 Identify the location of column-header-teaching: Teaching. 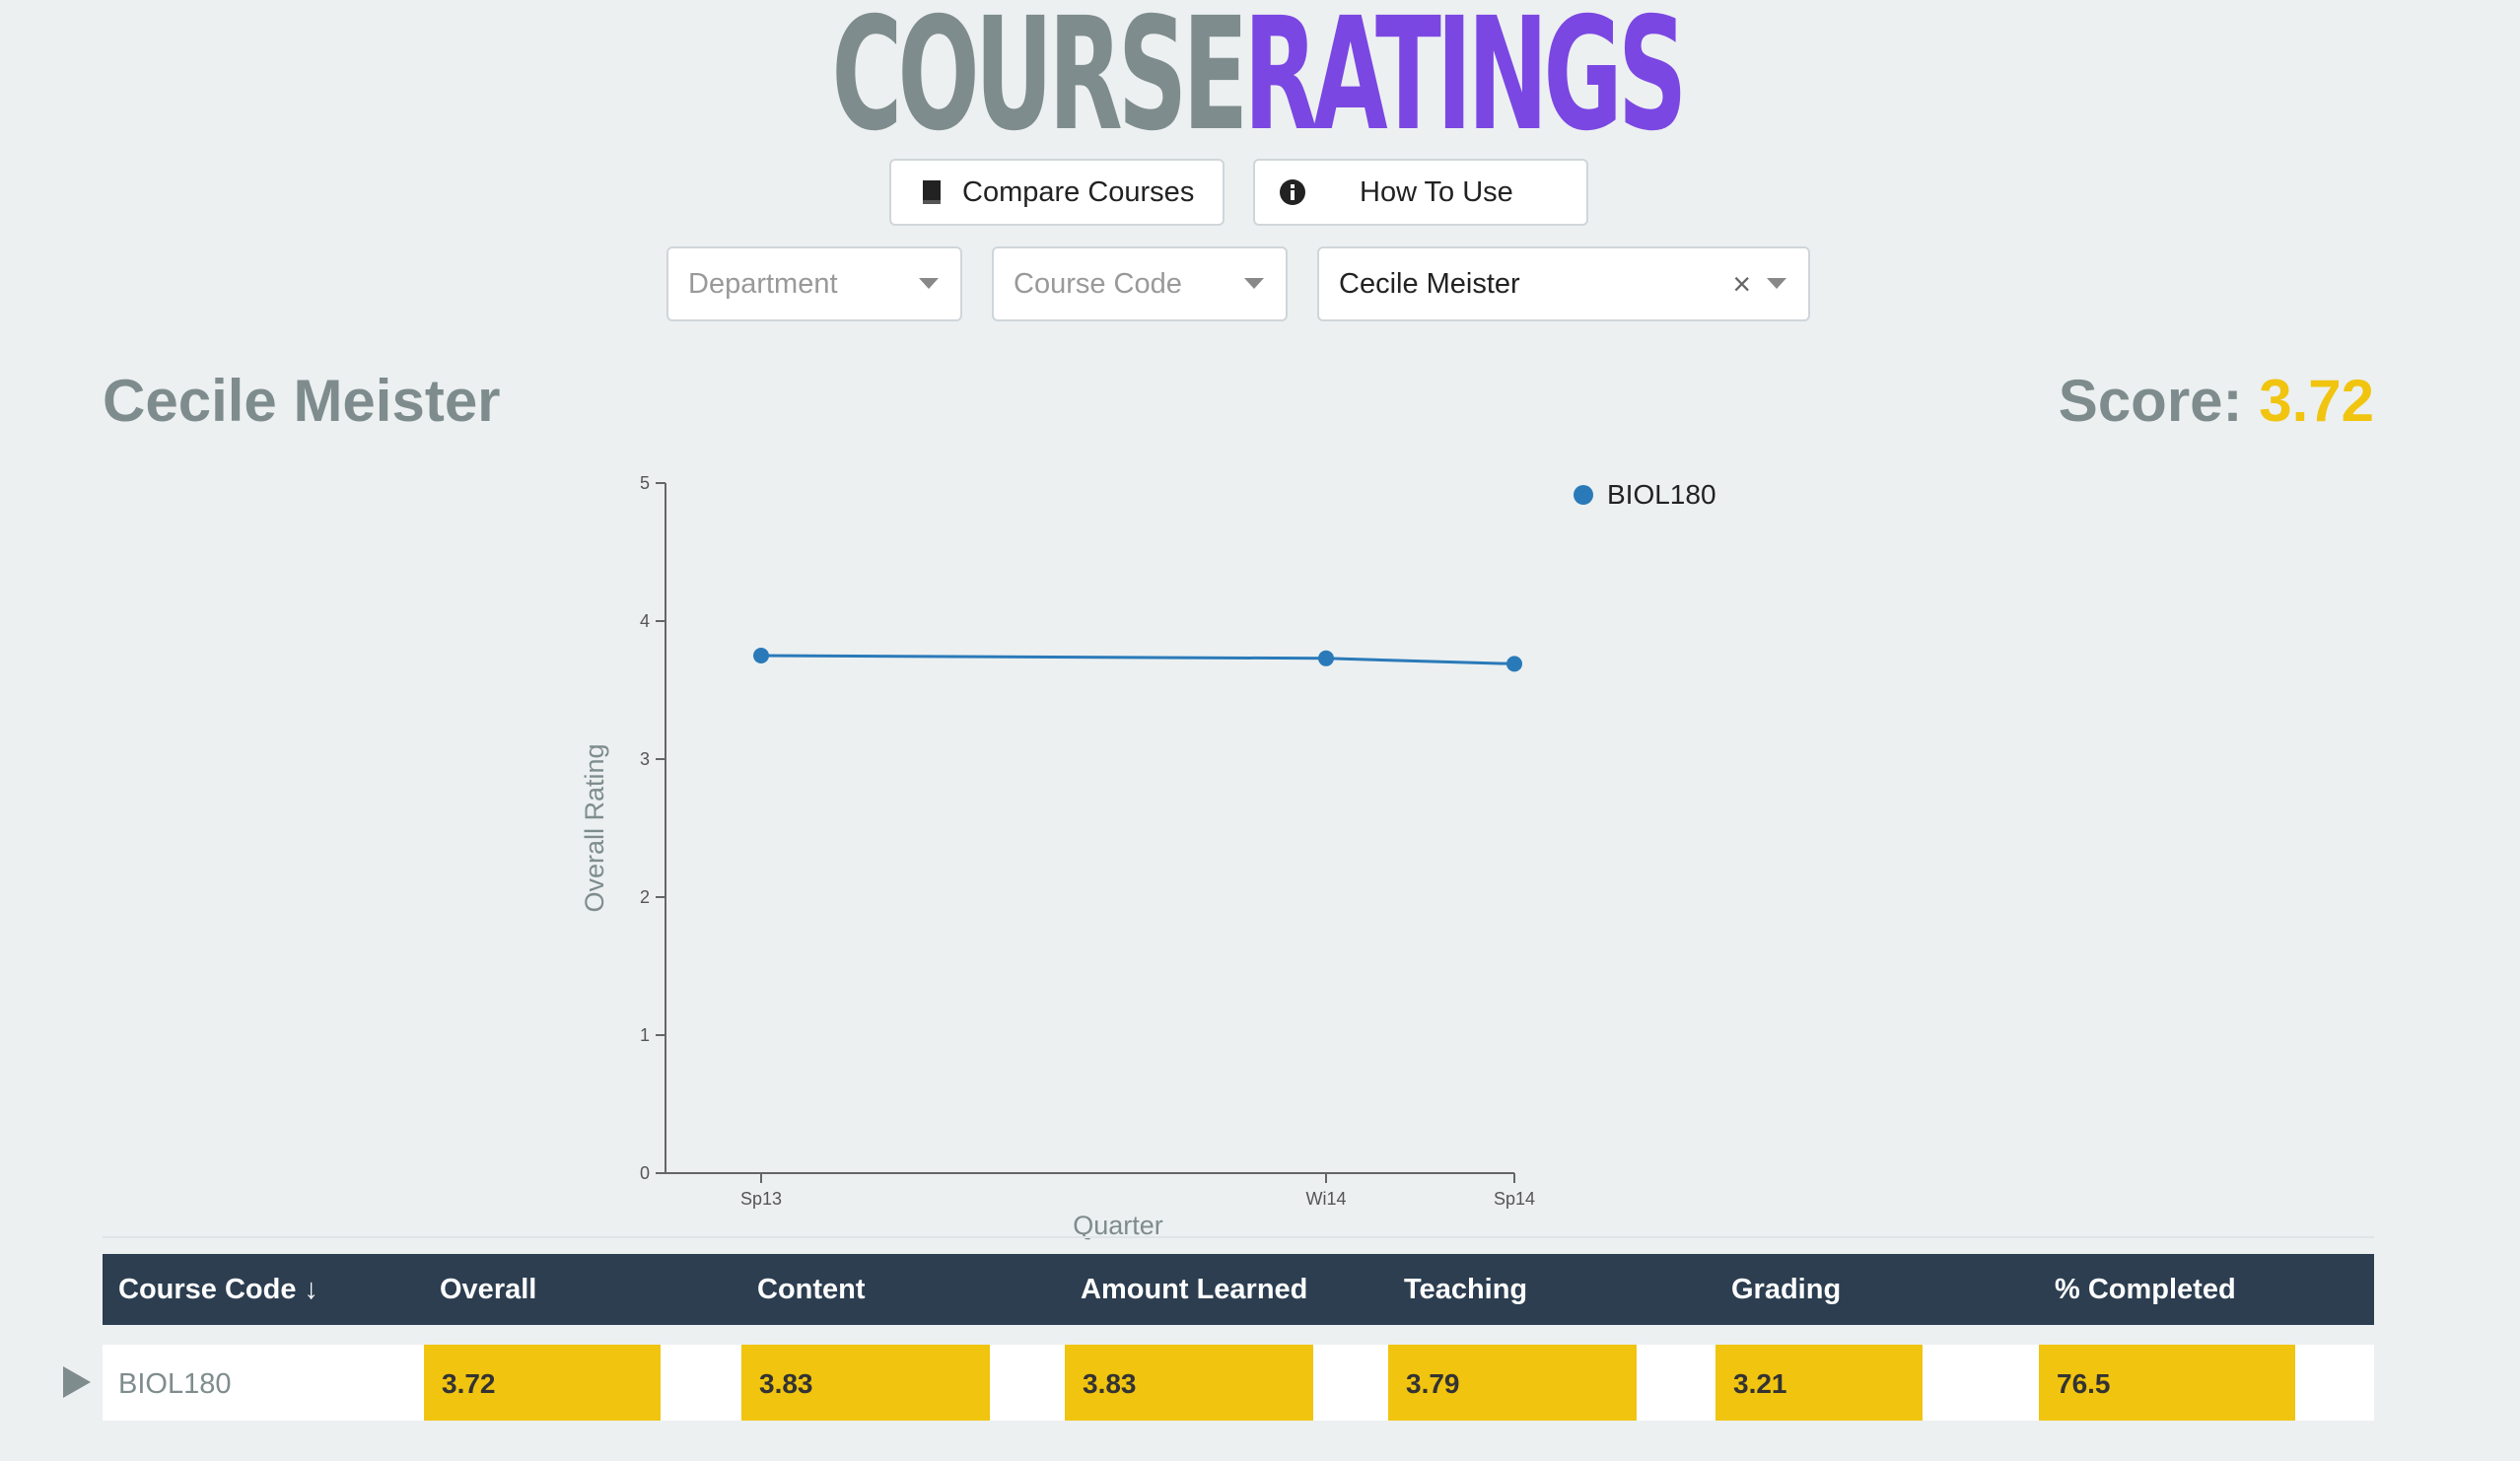
(1465, 1290).